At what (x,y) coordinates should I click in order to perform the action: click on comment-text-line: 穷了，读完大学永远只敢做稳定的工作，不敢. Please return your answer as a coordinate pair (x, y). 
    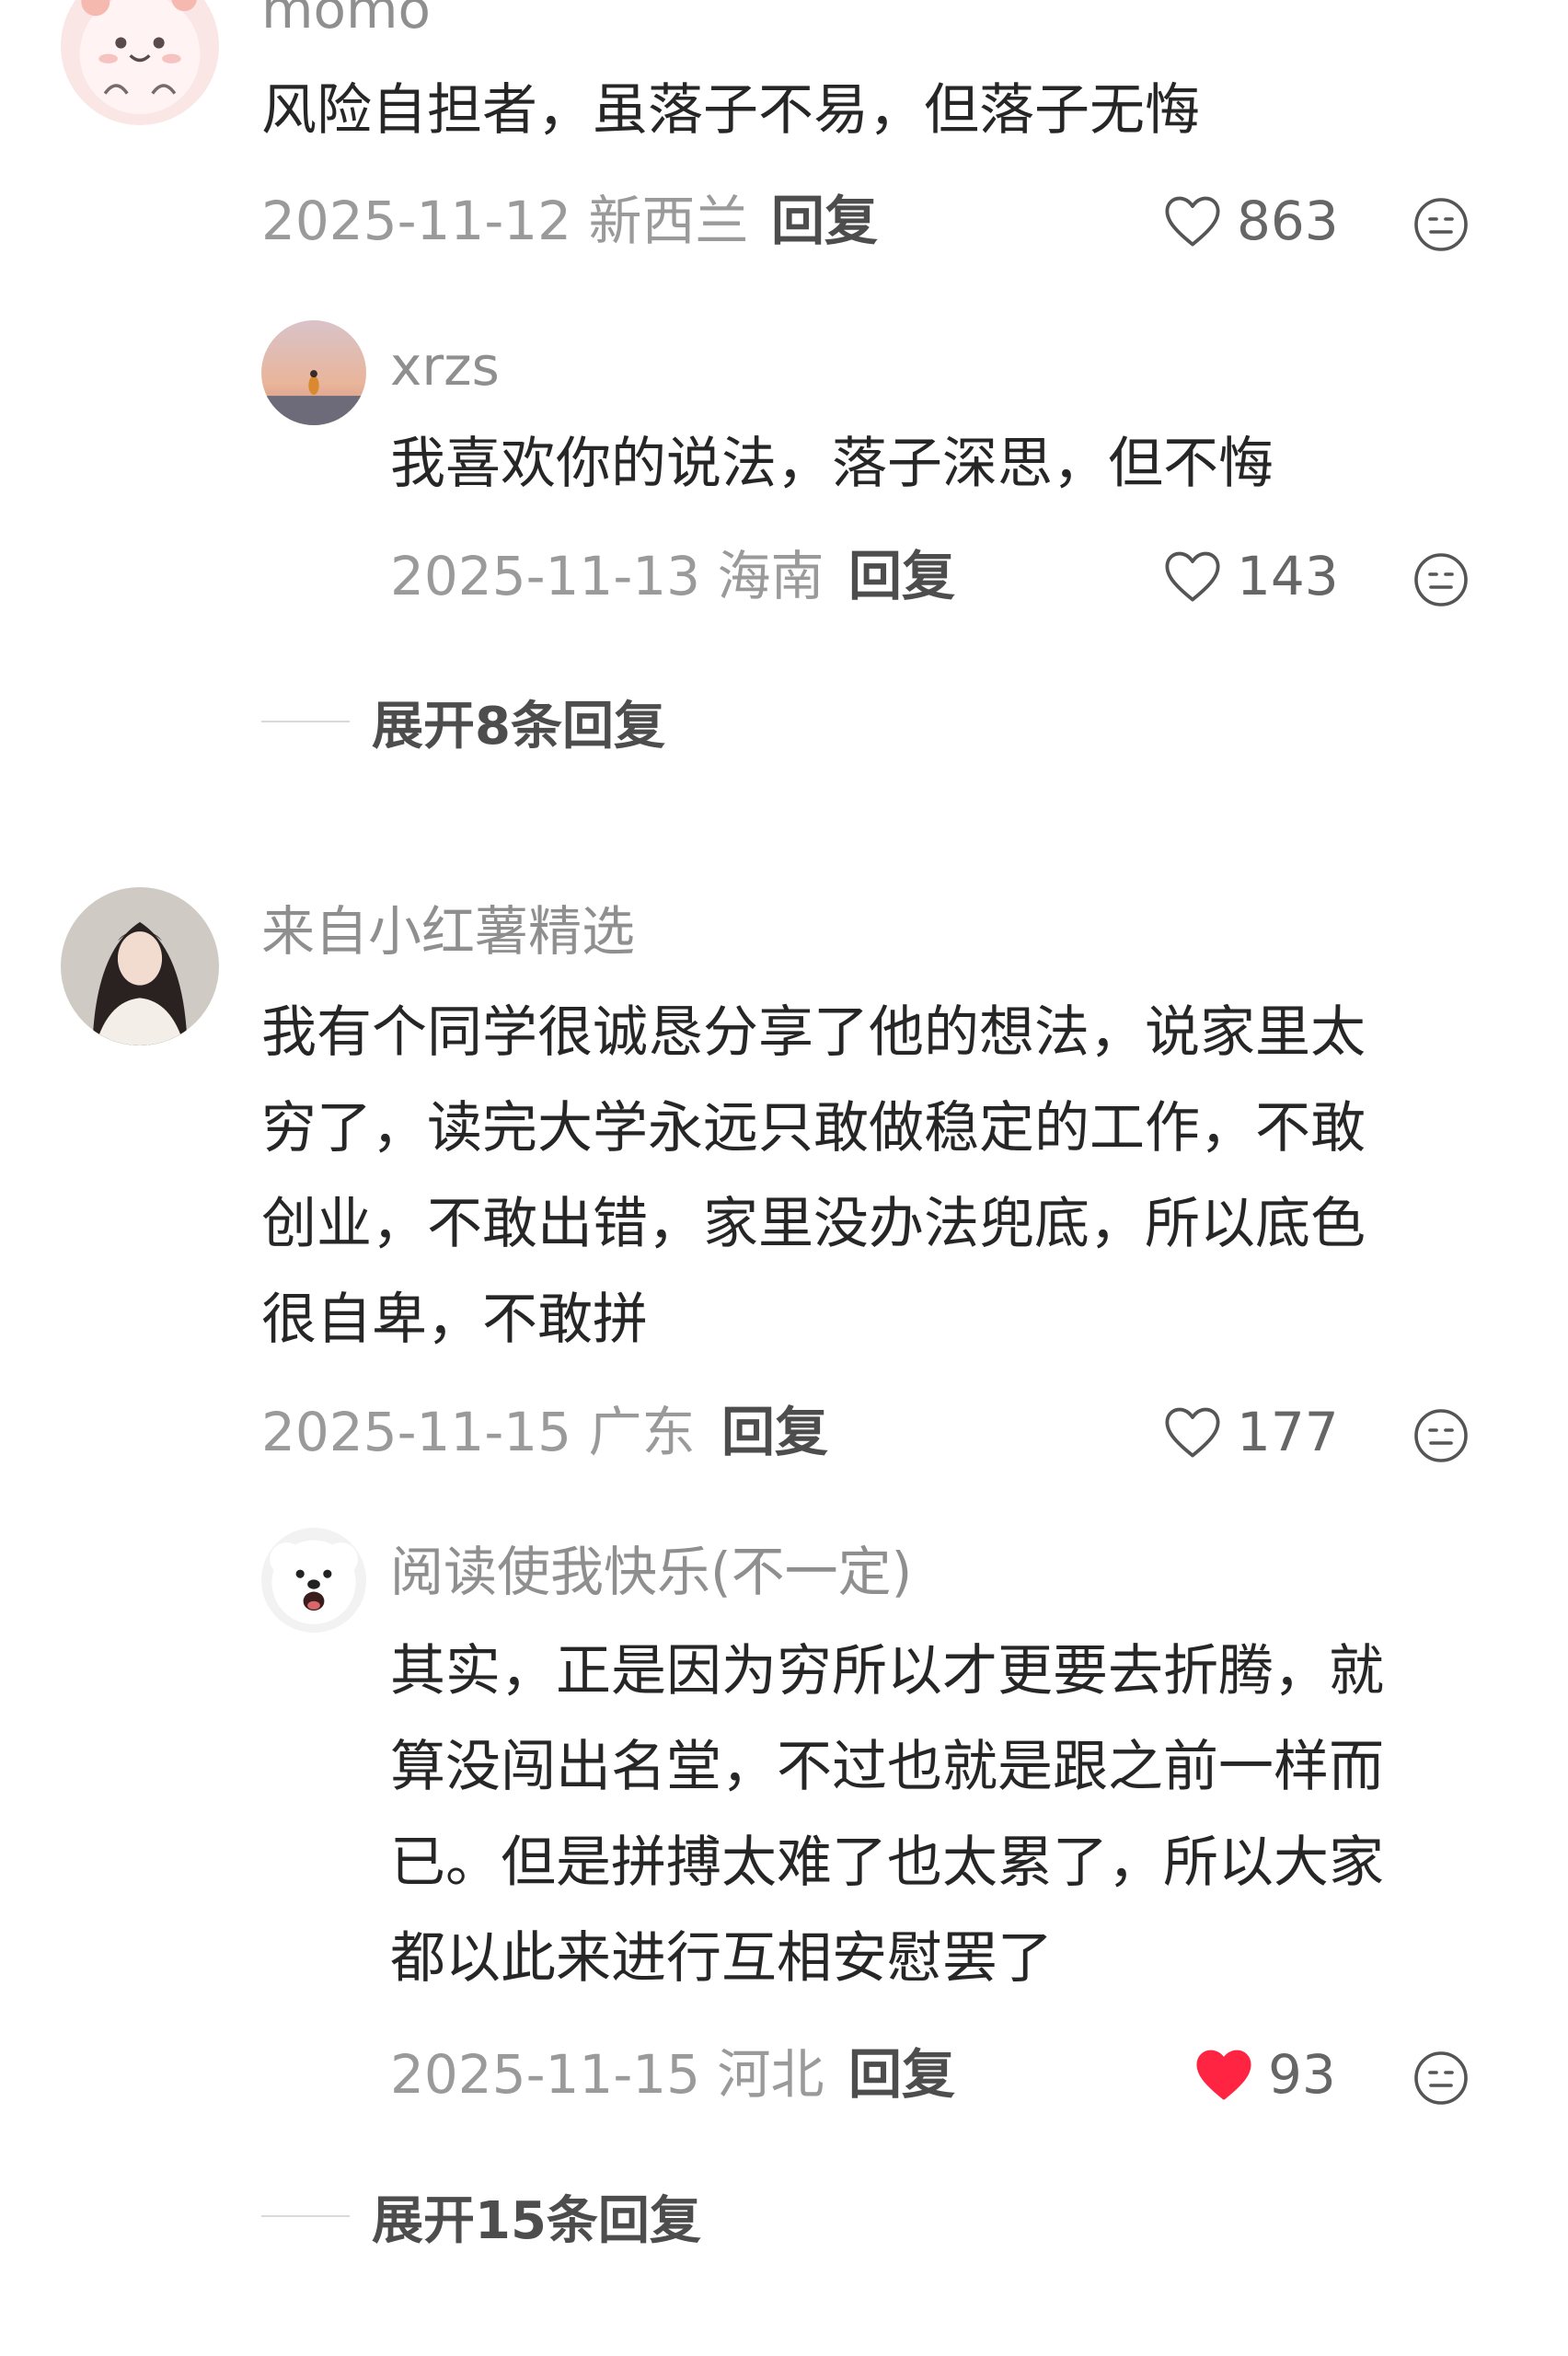
    Looking at the image, I should click on (813, 1128).